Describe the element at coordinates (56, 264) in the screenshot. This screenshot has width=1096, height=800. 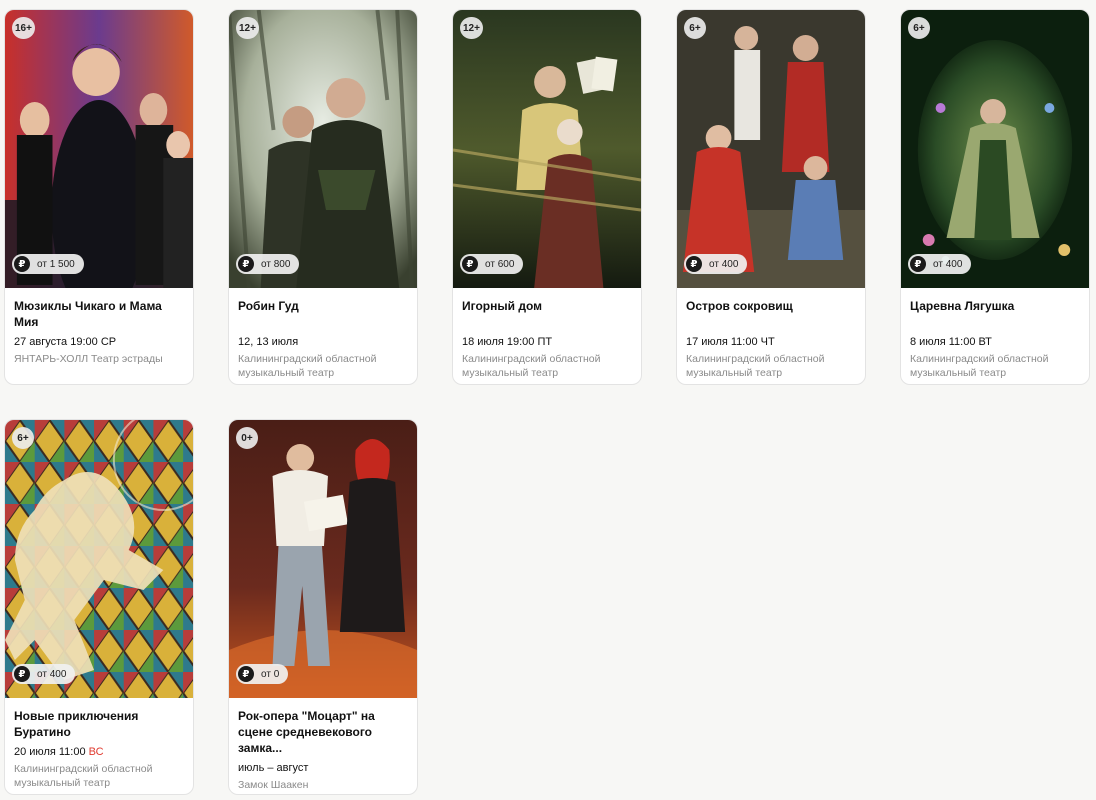
I see `price-text: от 1 500` at that location.